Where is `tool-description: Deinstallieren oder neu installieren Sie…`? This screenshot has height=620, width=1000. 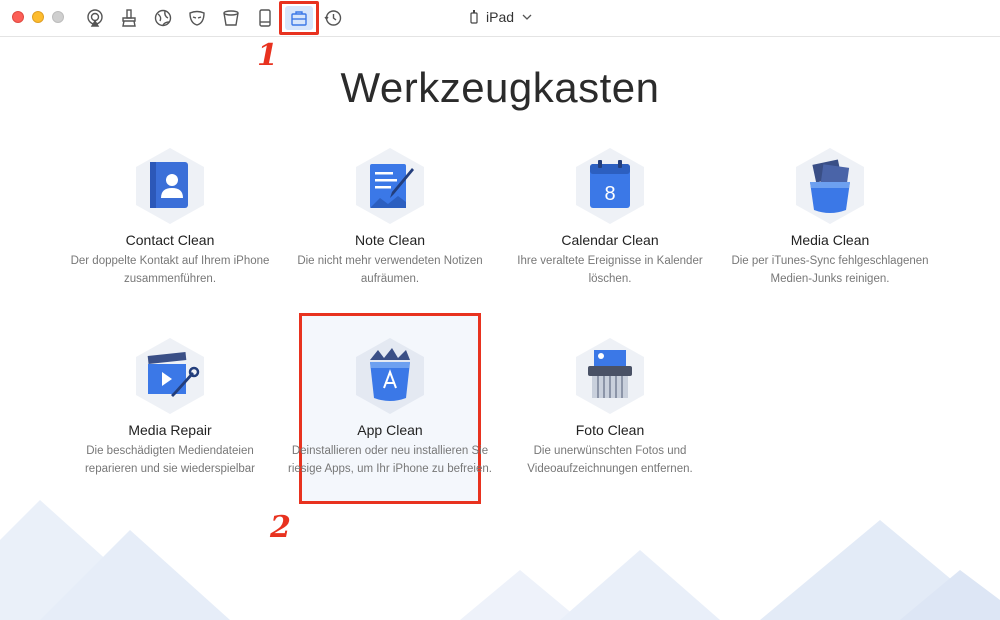 tool-description: Deinstallieren oder neu installieren Sie… is located at coordinates (390, 460).